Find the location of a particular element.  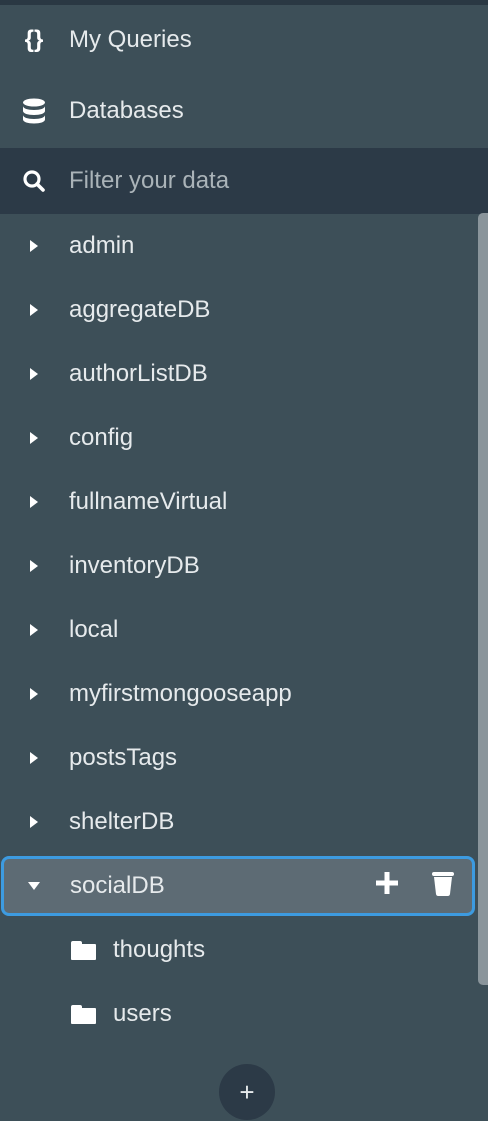

filter-input is located at coordinates (259, 181).